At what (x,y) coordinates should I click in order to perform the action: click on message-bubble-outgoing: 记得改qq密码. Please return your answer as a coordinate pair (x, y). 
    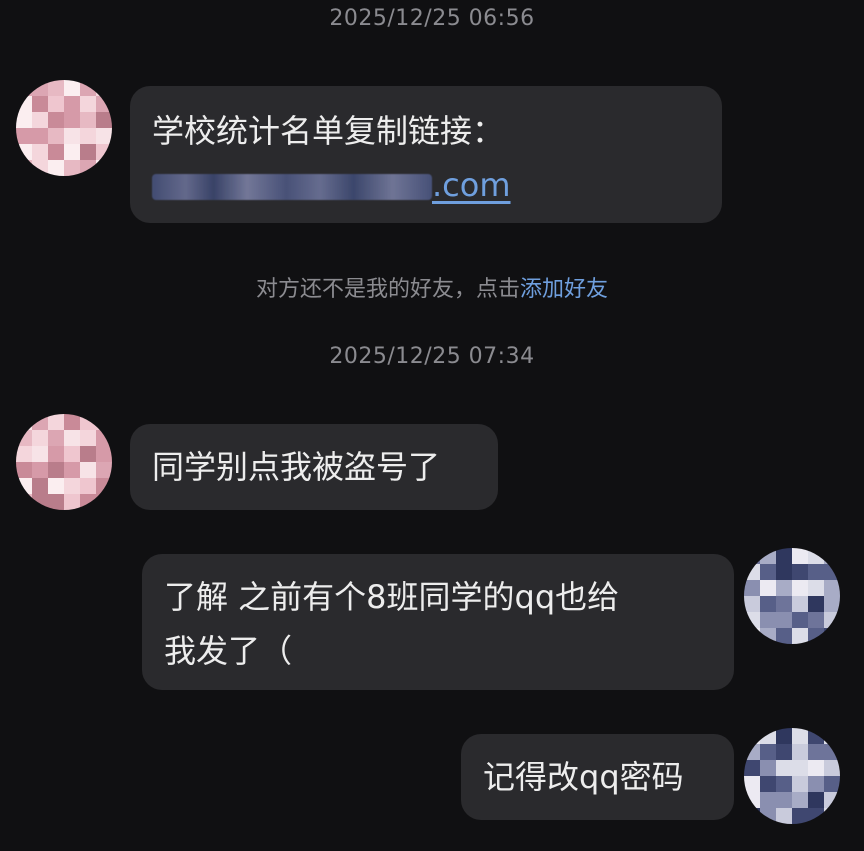
    Looking at the image, I should click on (597, 777).